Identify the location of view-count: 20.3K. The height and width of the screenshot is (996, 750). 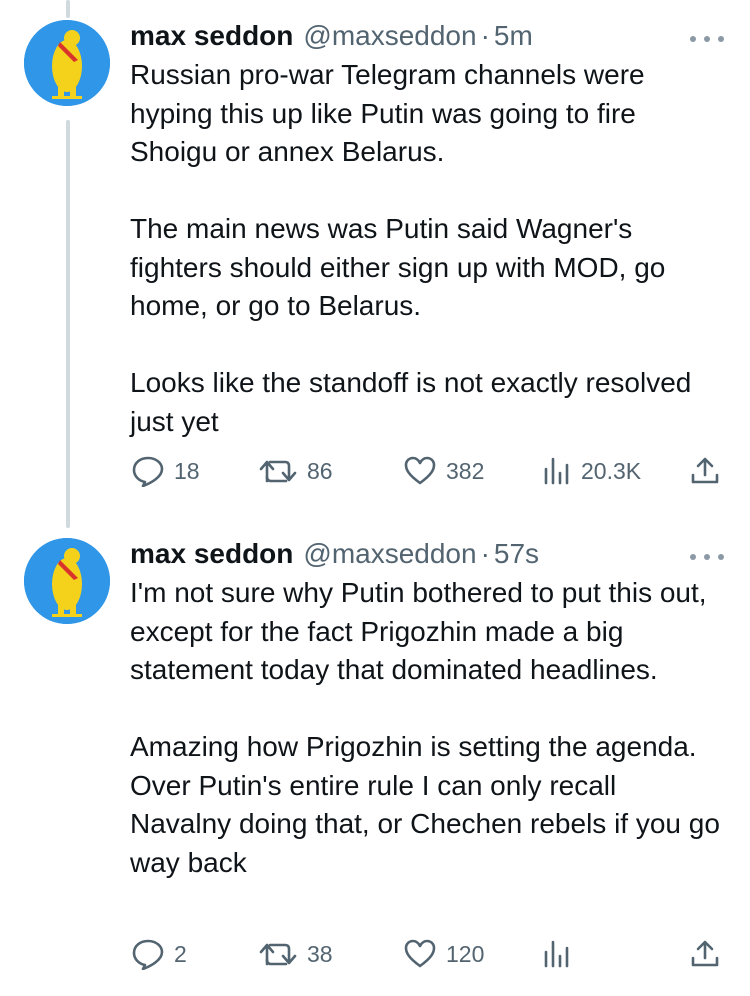
(611, 470).